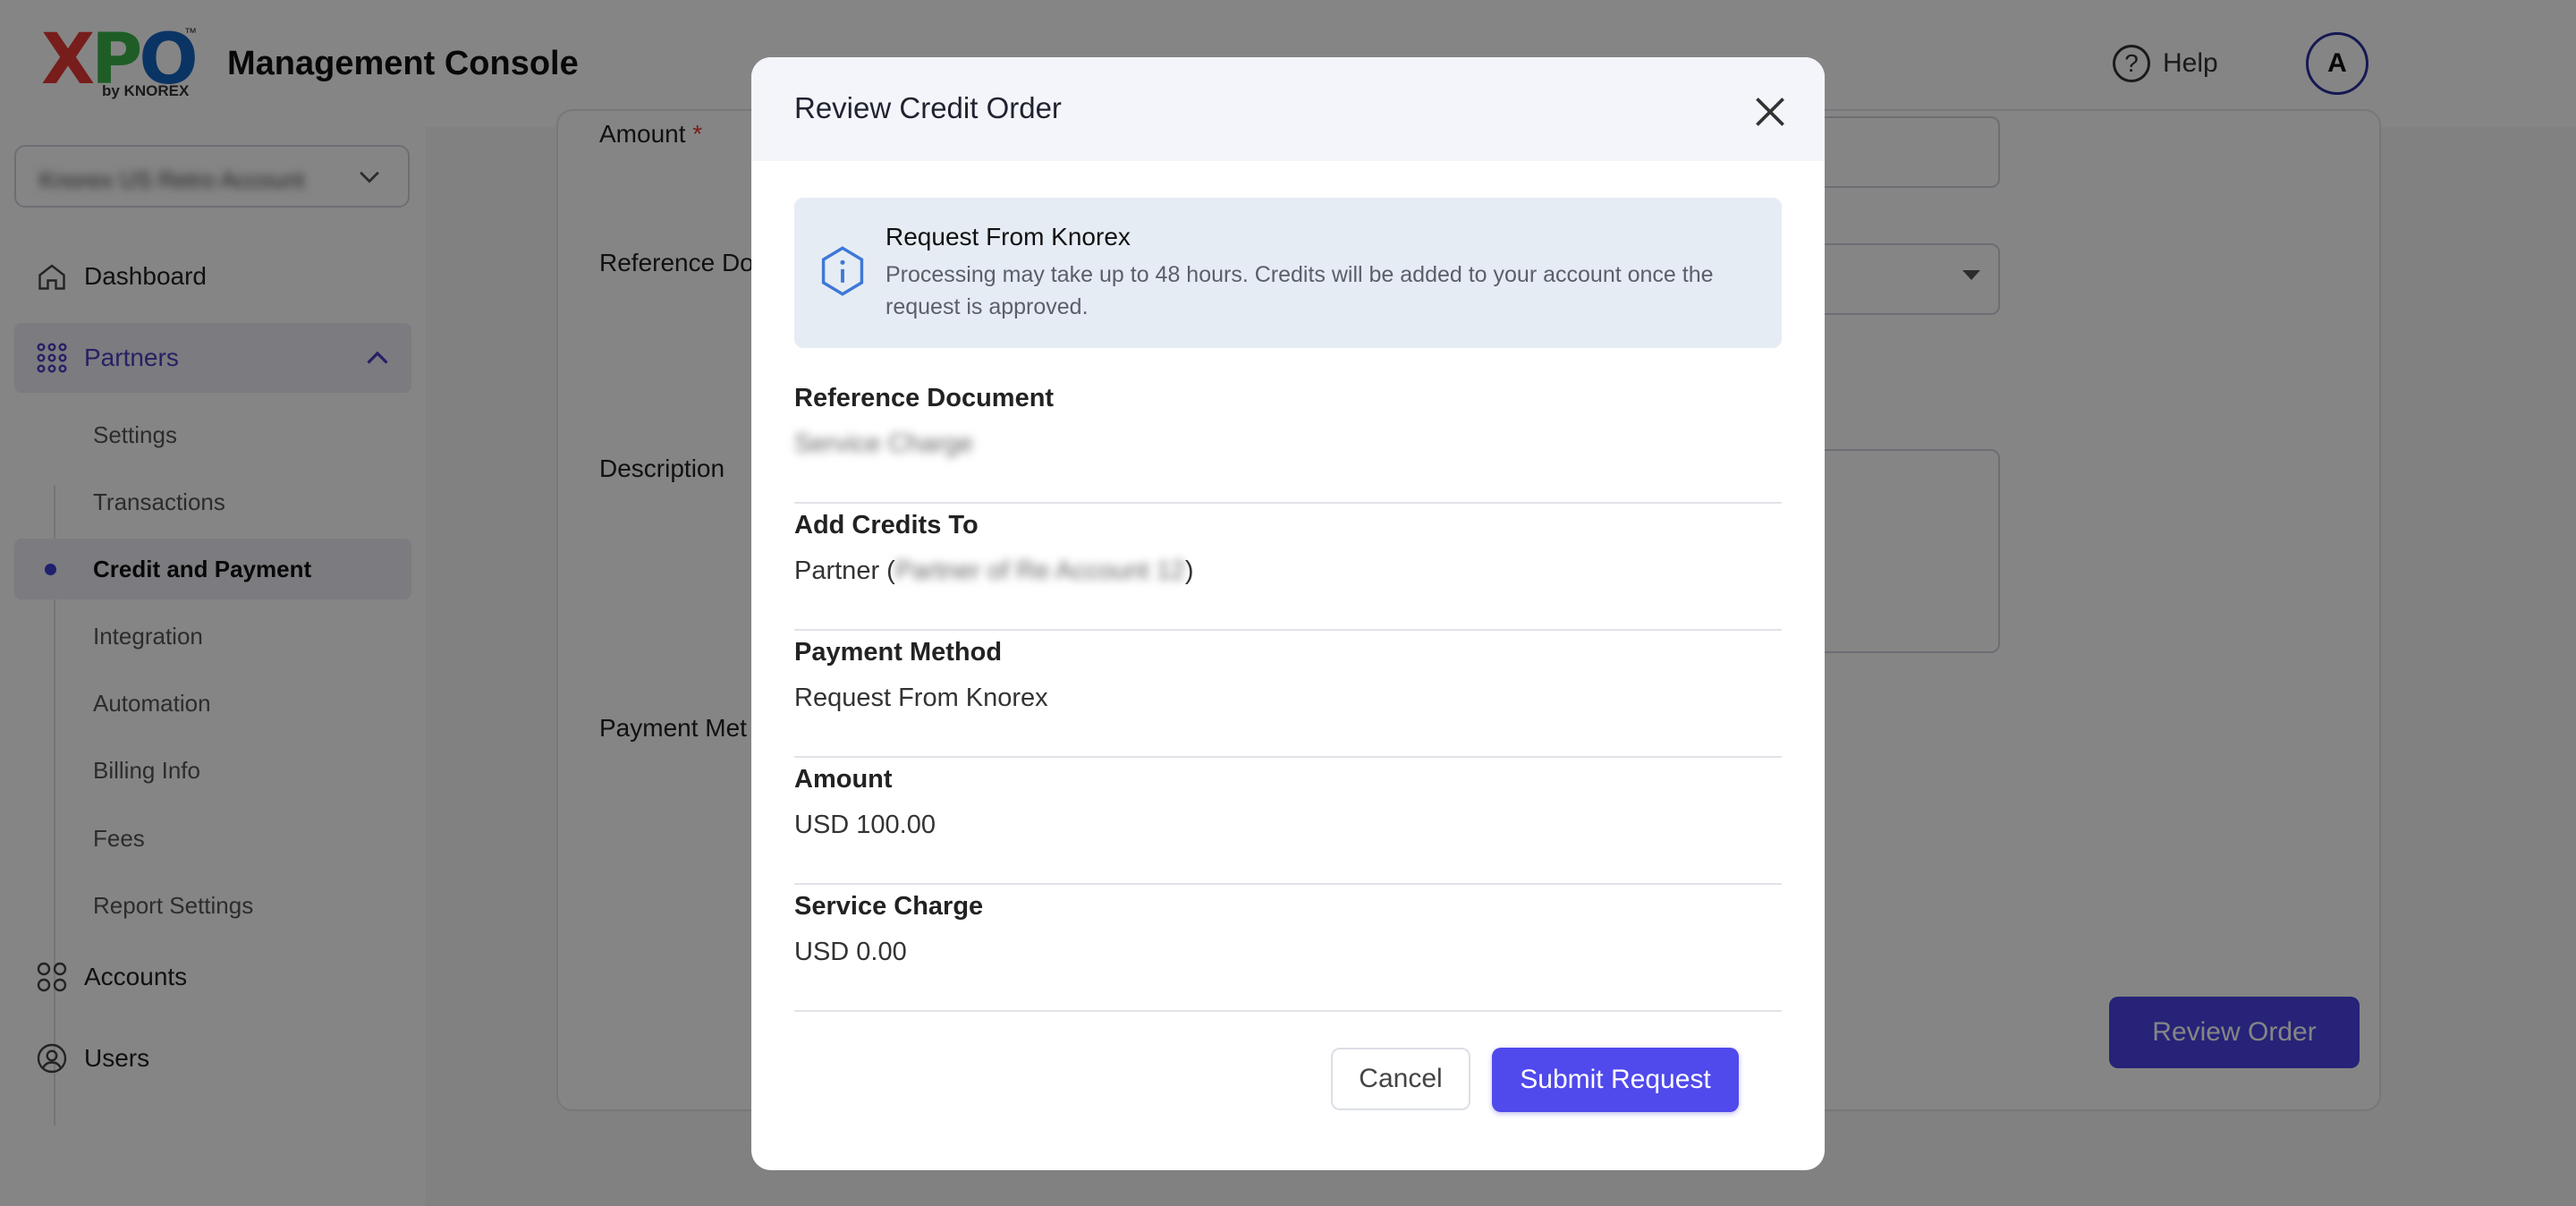 The height and width of the screenshot is (1206, 2576). I want to click on detail-label: Add Credits To, so click(886, 525).